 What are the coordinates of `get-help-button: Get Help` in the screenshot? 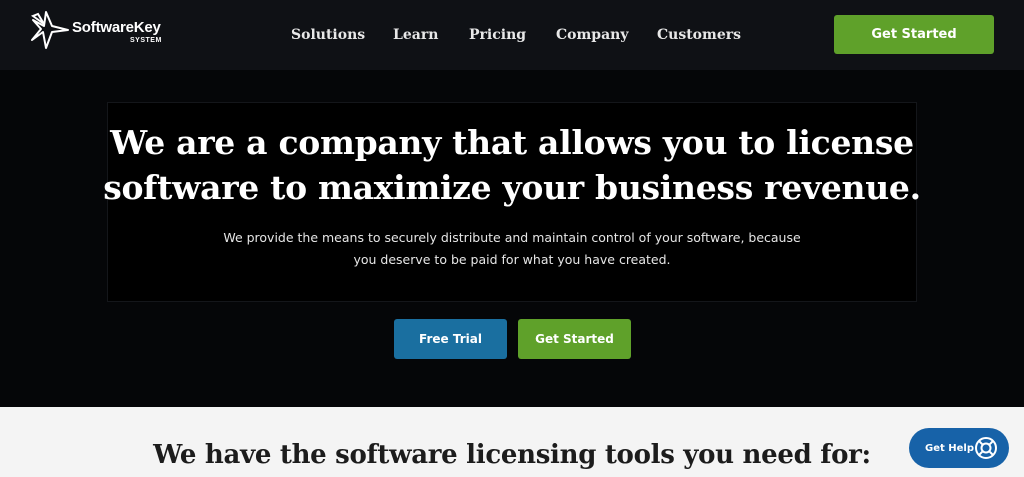 It's located at (959, 448).